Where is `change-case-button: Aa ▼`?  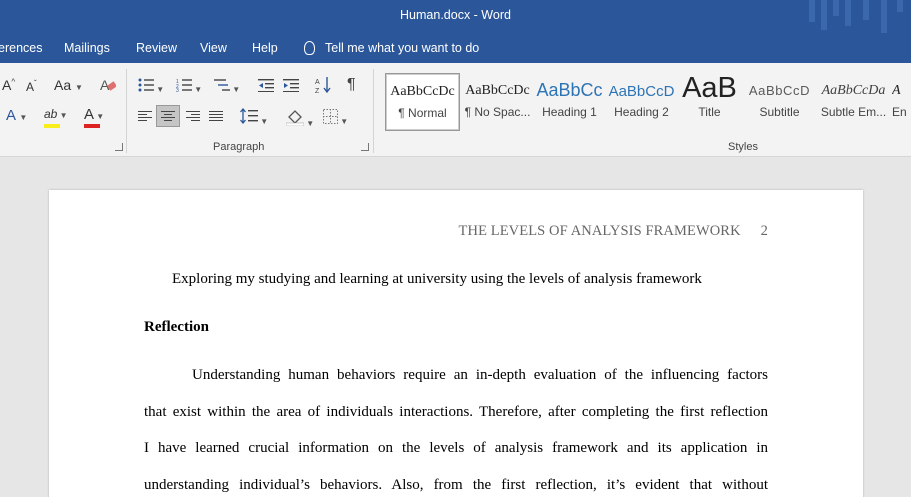 change-case-button: Aa ▼ is located at coordinates (68, 85).